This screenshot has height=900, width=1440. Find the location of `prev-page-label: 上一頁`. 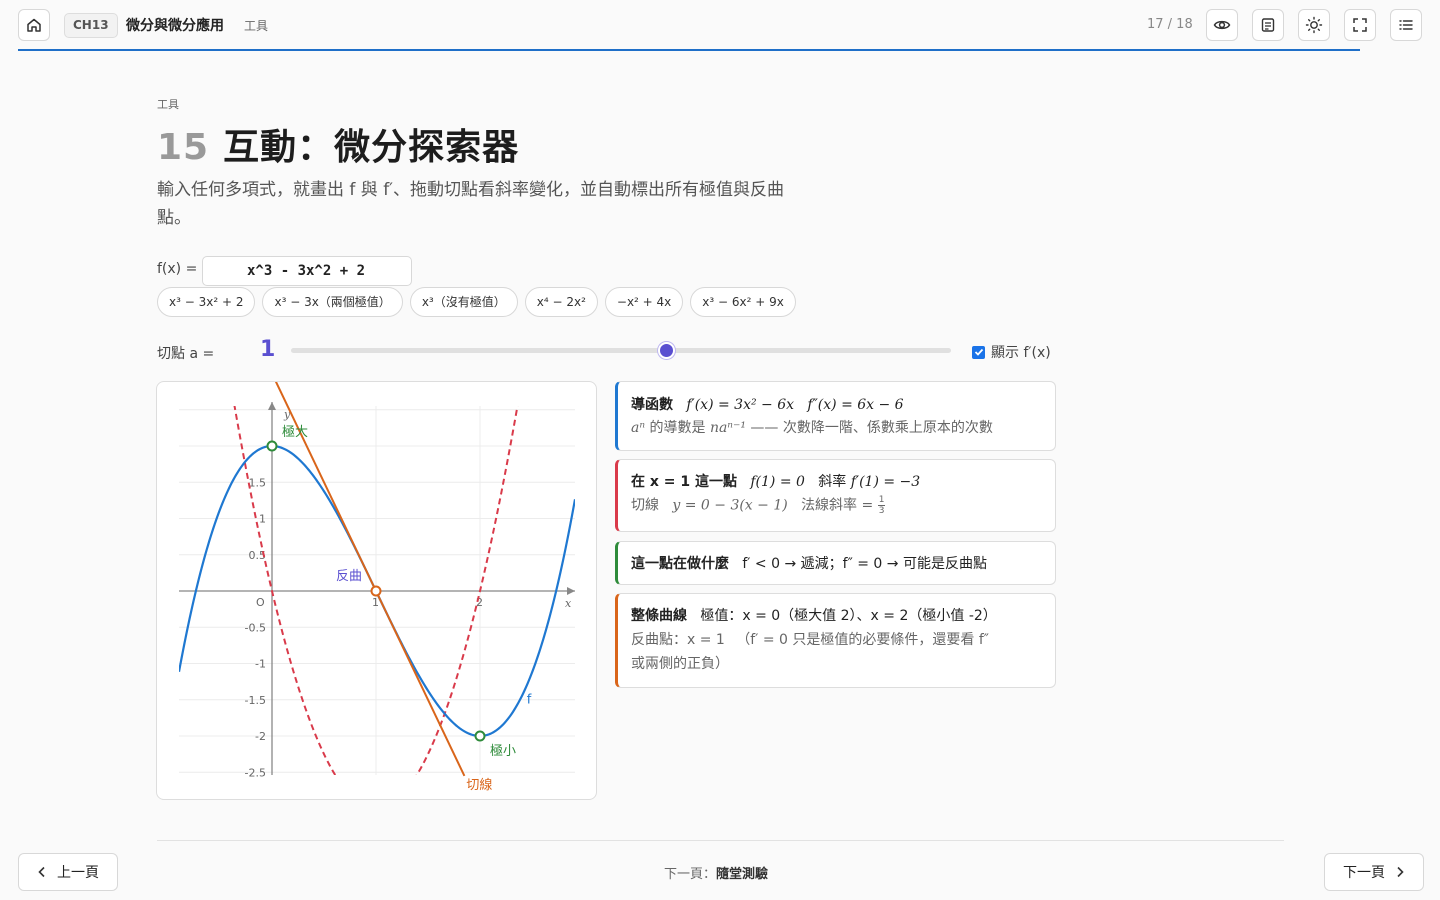

prev-page-label: 上一頁 is located at coordinates (78, 873).